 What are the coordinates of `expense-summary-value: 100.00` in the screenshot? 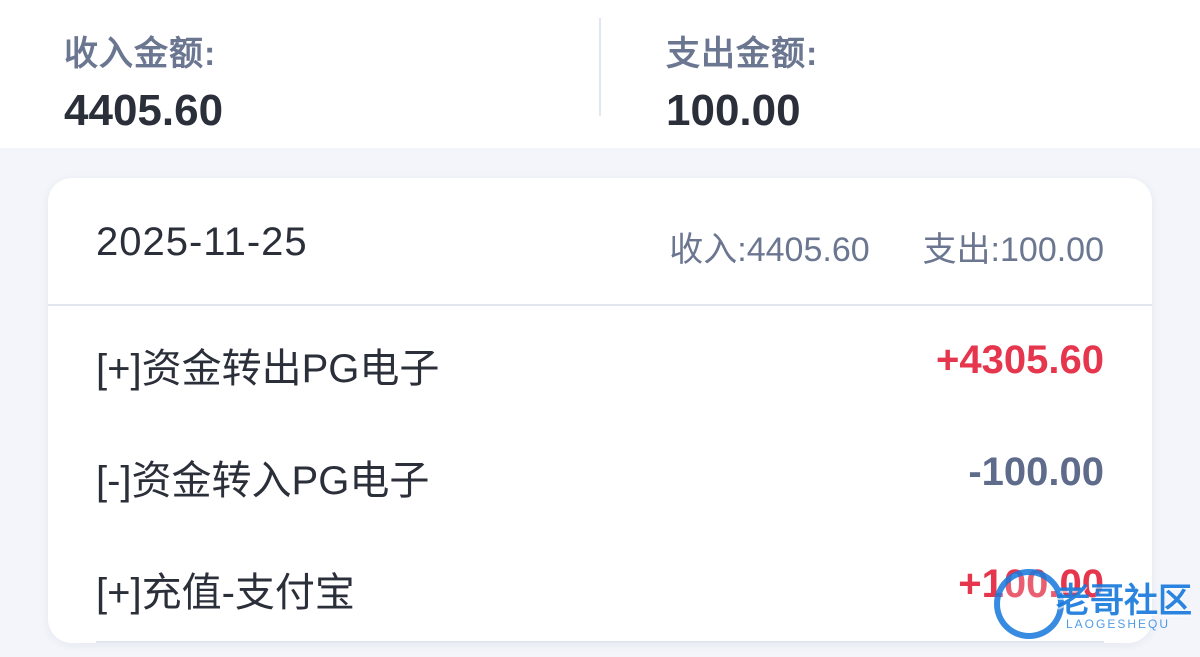 It's located at (733, 110).